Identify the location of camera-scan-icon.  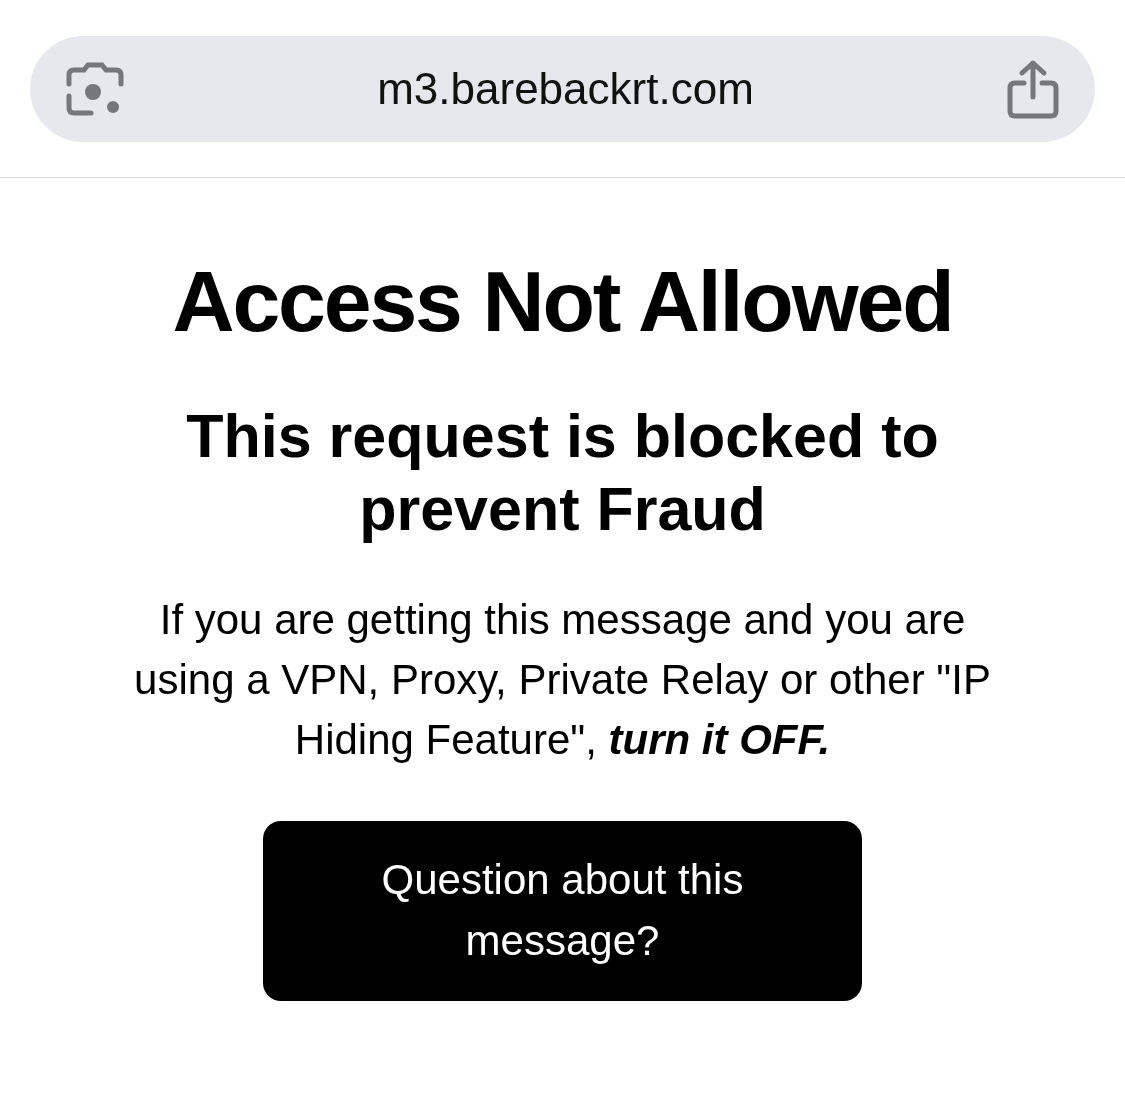
(95, 88).